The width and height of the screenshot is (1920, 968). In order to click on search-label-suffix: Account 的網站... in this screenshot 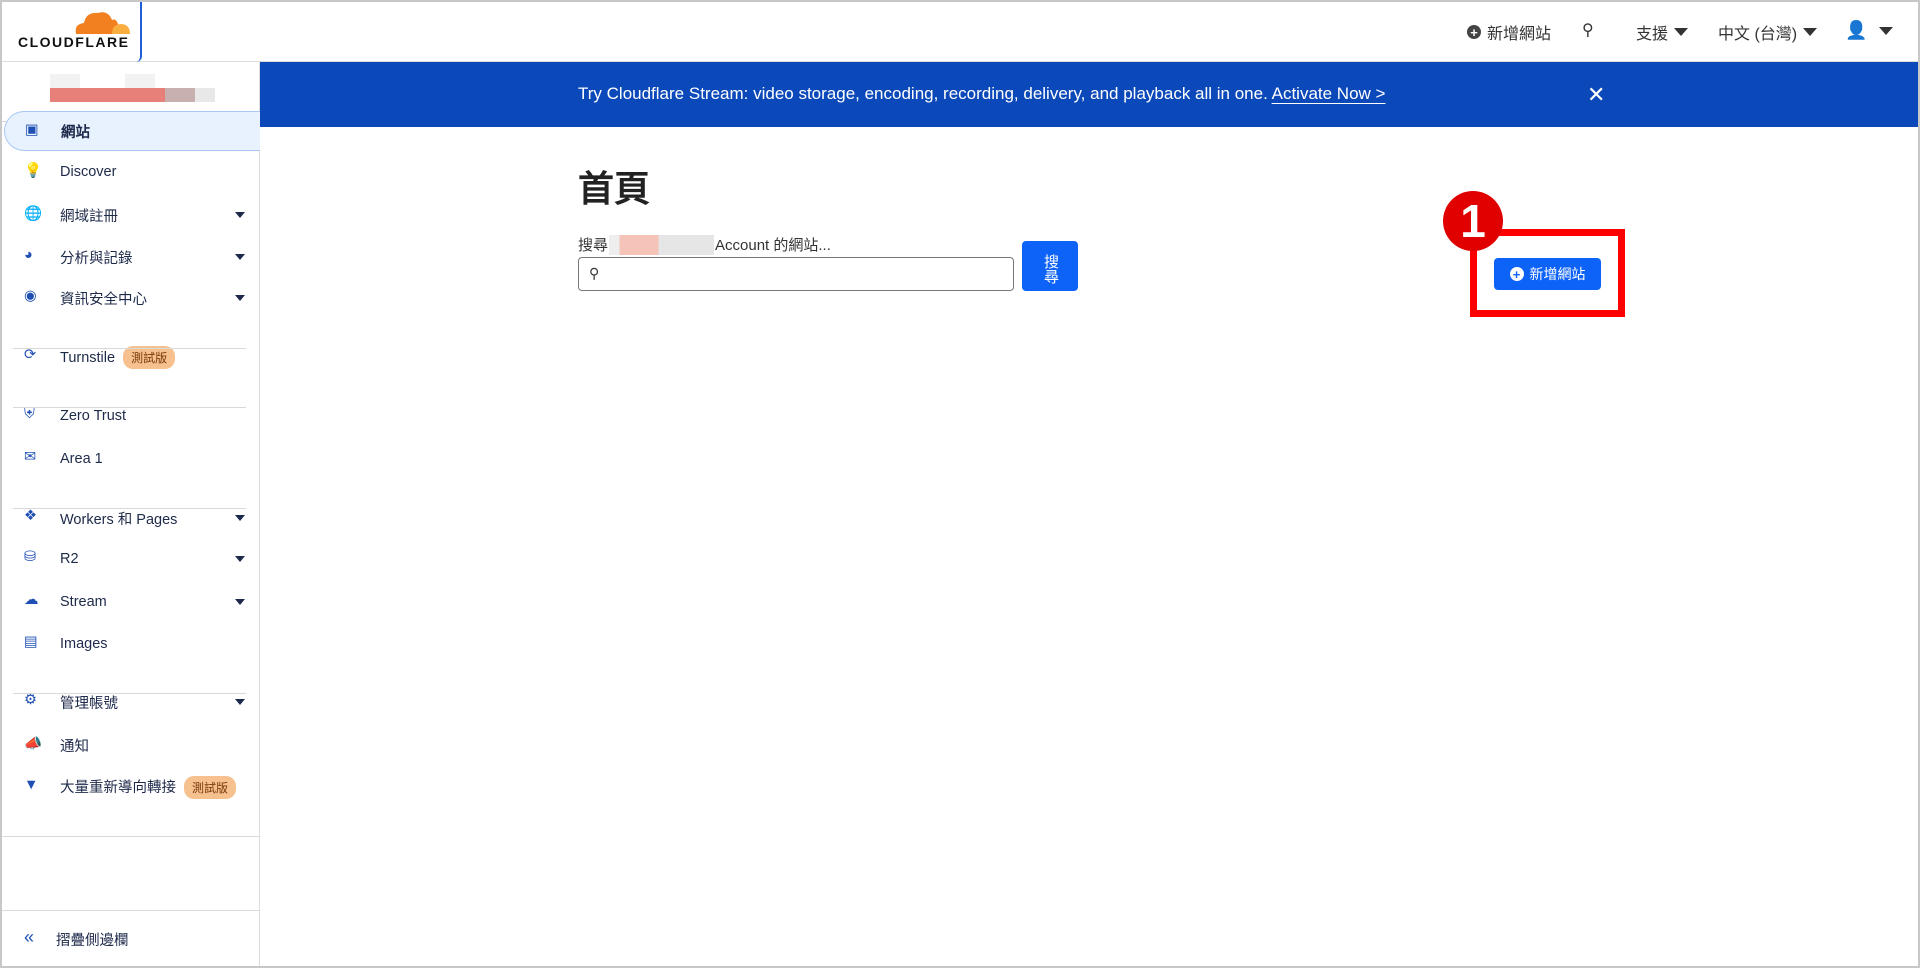, I will do `click(773, 245)`.